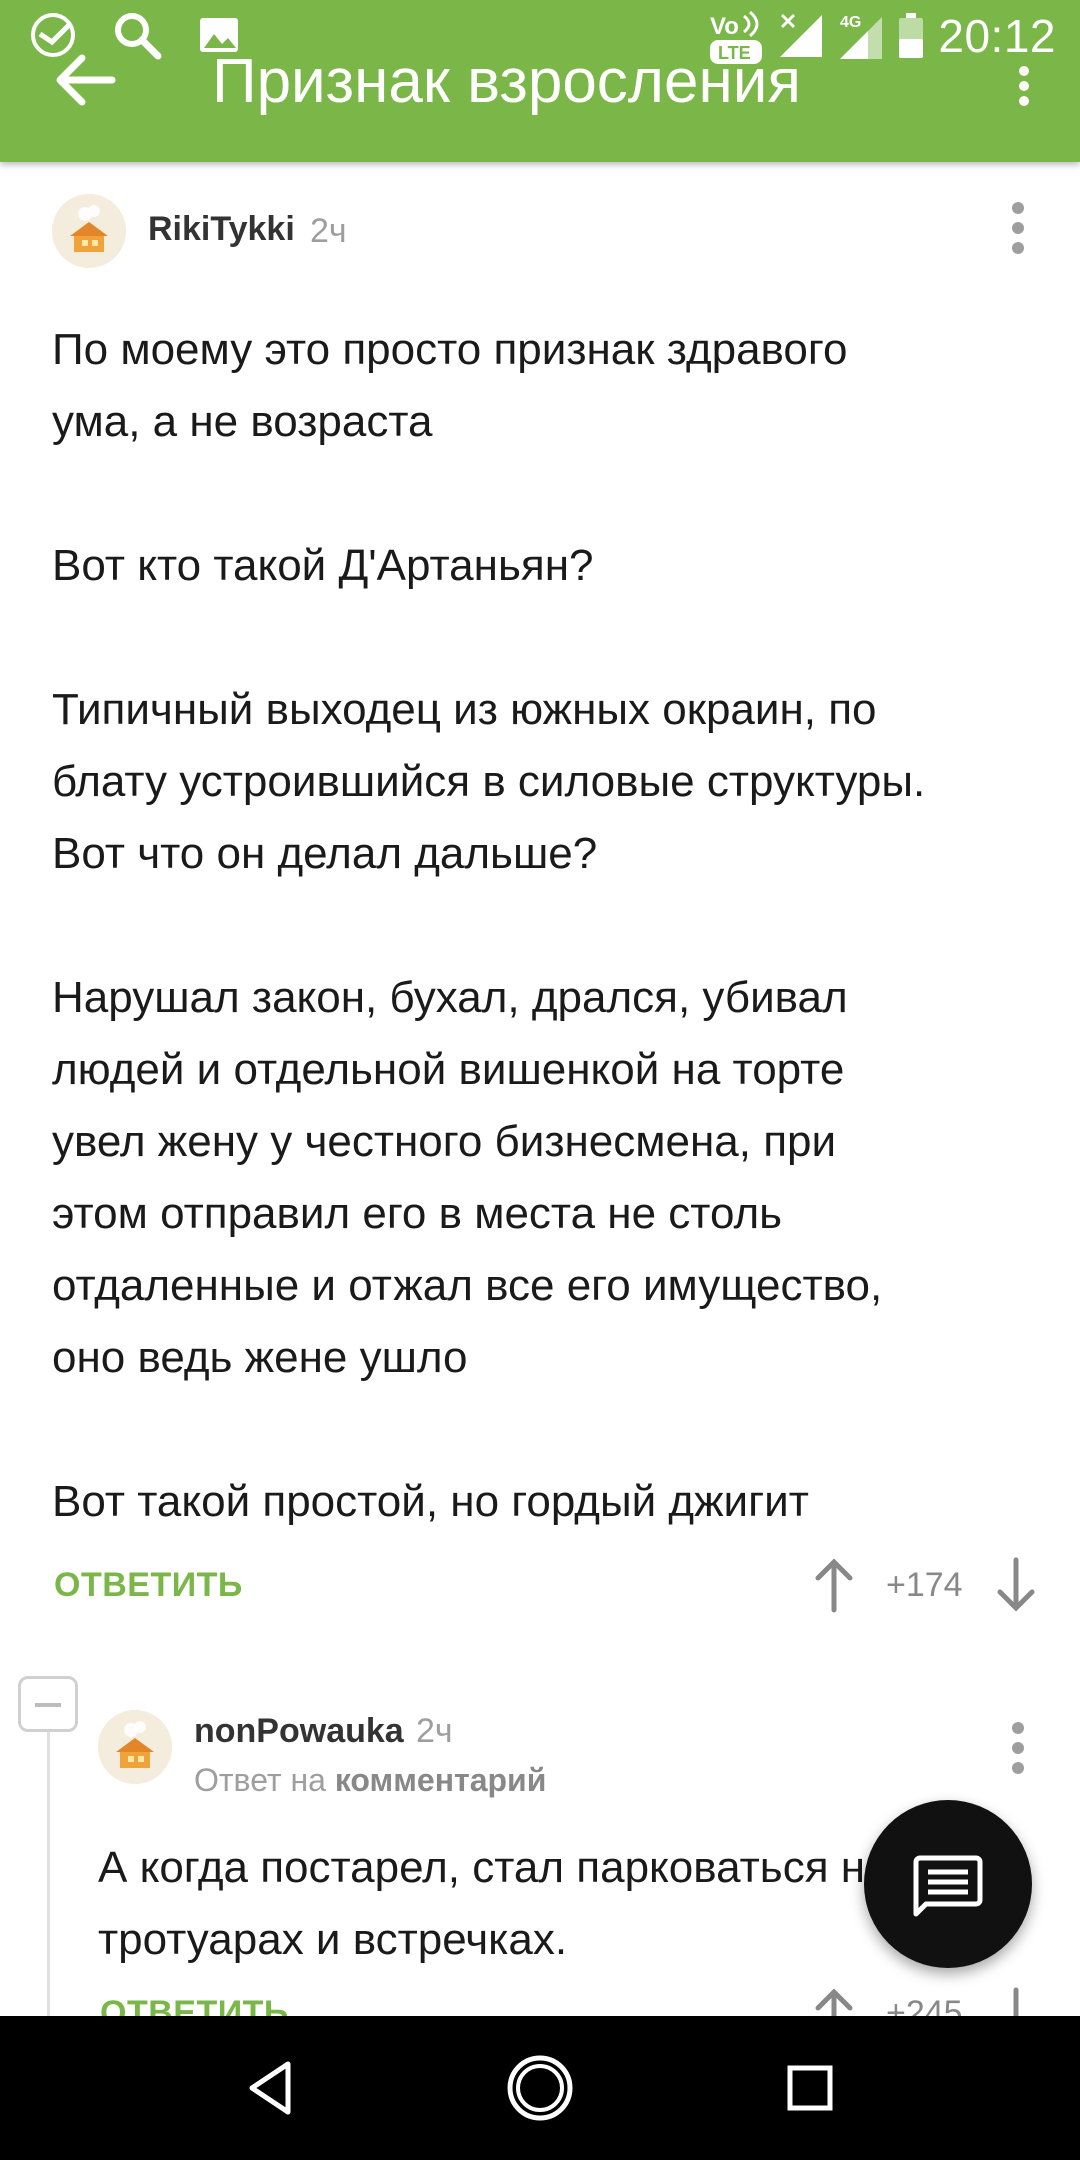 This screenshot has height=2160, width=1080. I want to click on comment-line: этом отправил его в места не столь, so click(417, 1213).